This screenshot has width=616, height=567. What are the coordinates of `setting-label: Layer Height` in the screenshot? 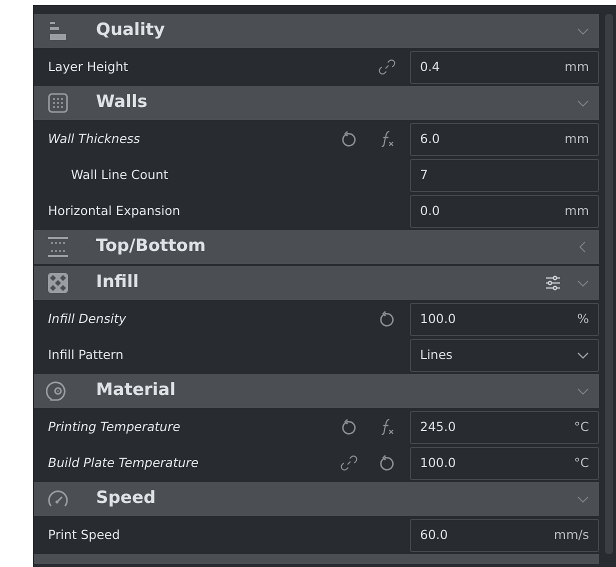 It's located at (88, 67).